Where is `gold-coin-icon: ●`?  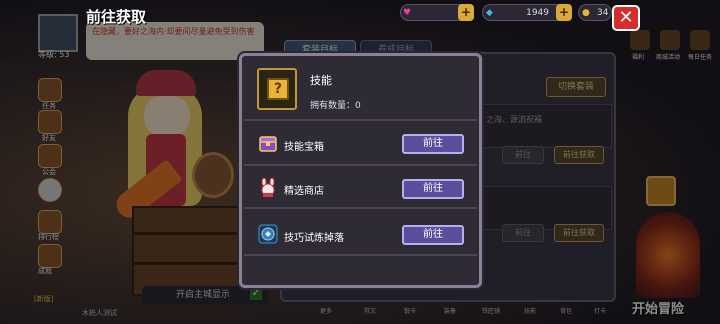 gold-coin-icon: ● is located at coordinates (586, 13).